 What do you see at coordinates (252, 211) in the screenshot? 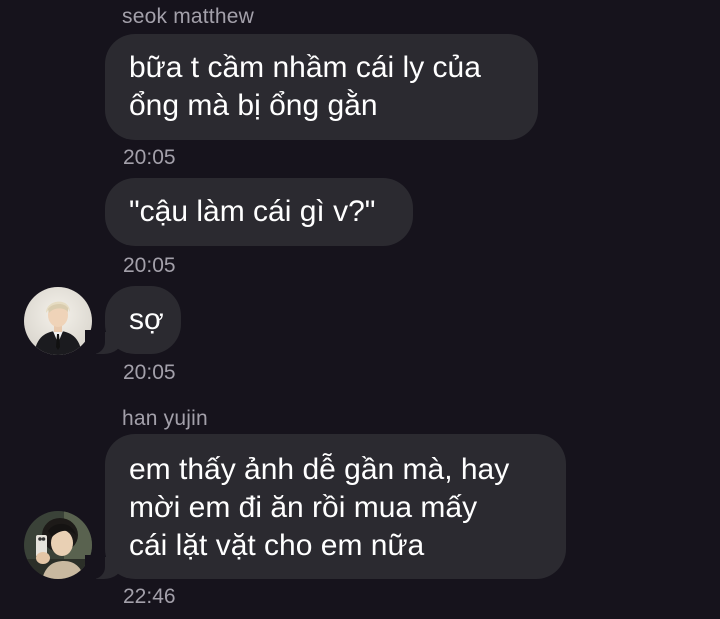
I see `message-text-line: "cậu làm cái gì v?"` at bounding box center [252, 211].